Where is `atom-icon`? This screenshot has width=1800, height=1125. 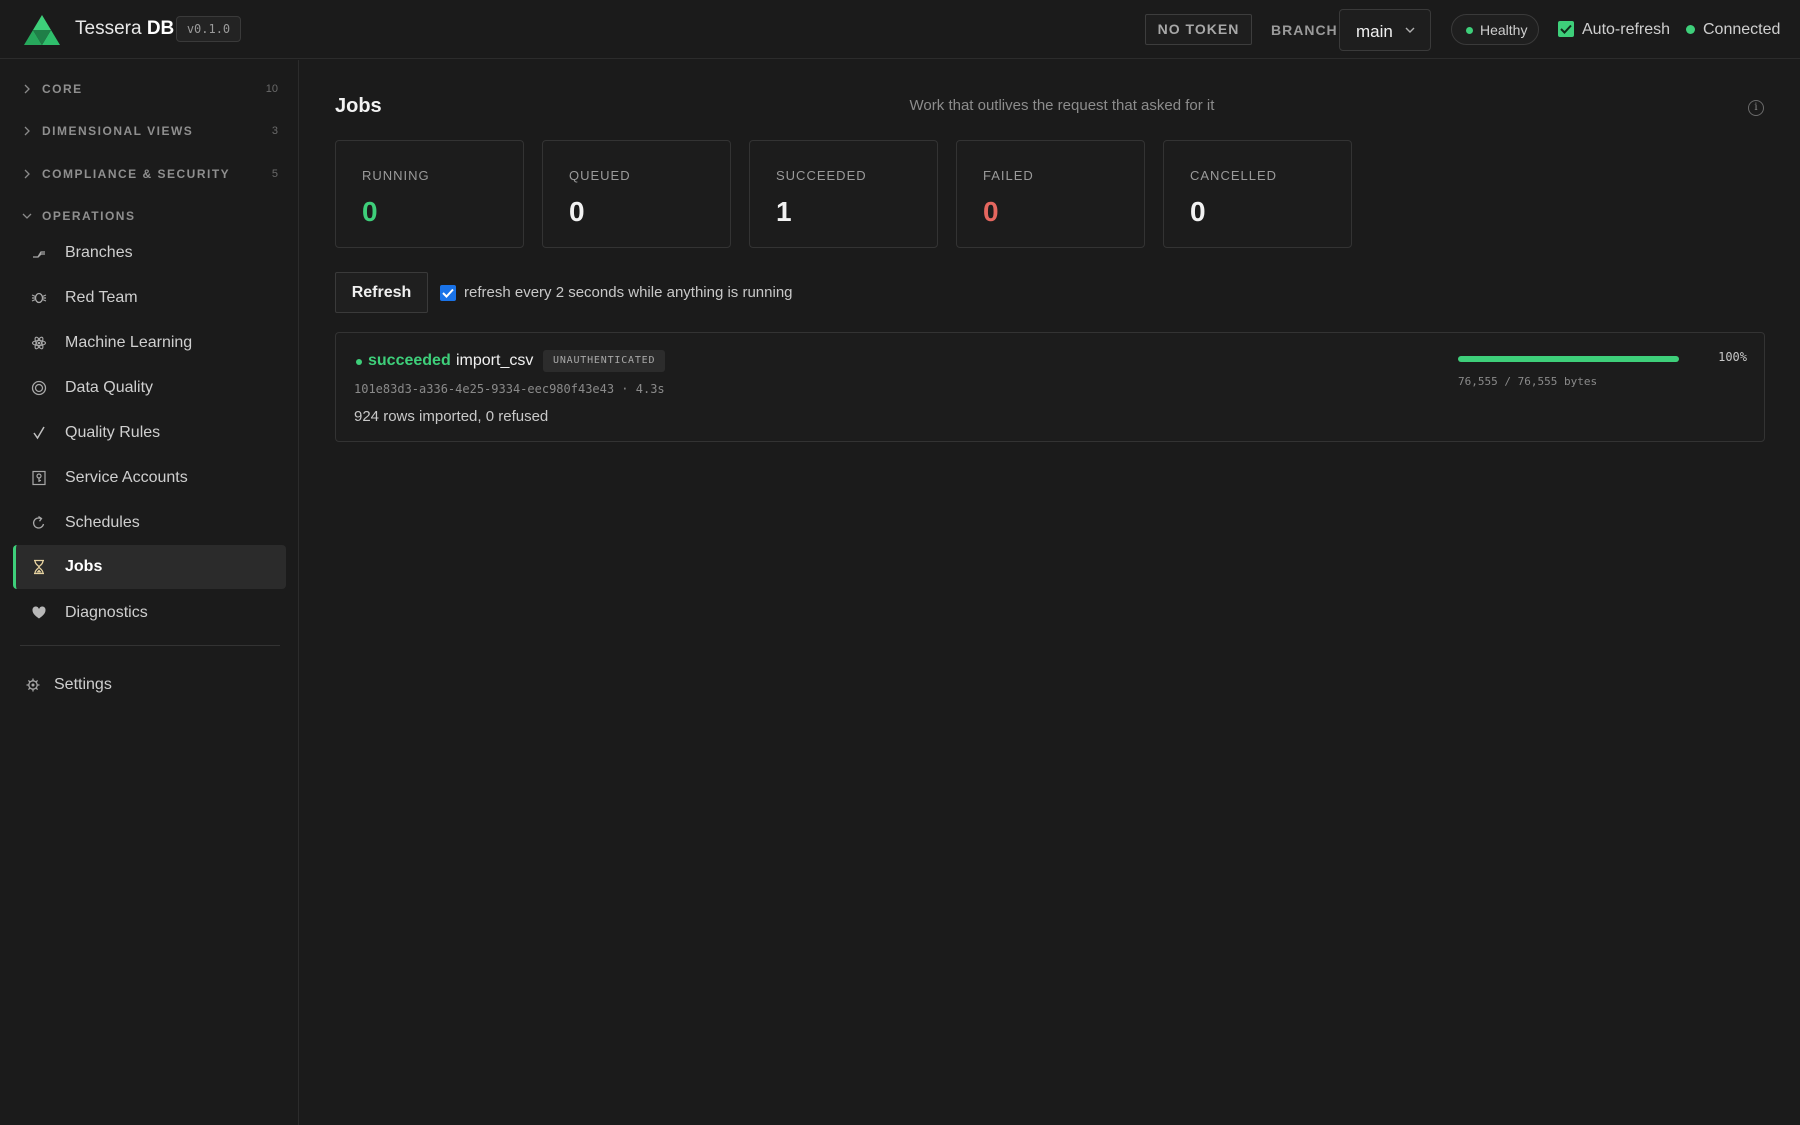
atom-icon is located at coordinates (39, 343).